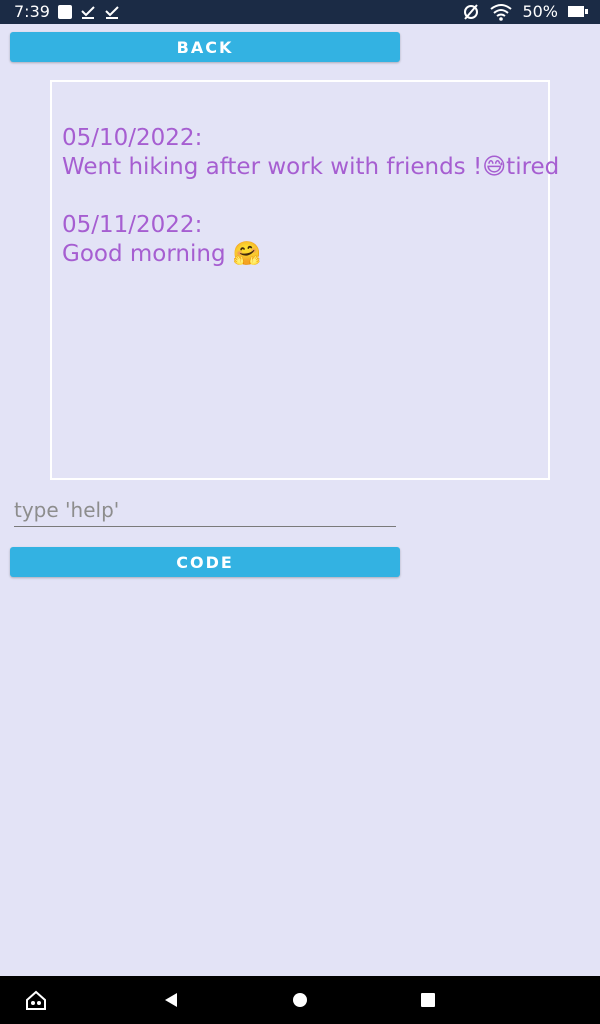 The height and width of the screenshot is (1024, 600). I want to click on navigation-bar, so click(300, 1000).